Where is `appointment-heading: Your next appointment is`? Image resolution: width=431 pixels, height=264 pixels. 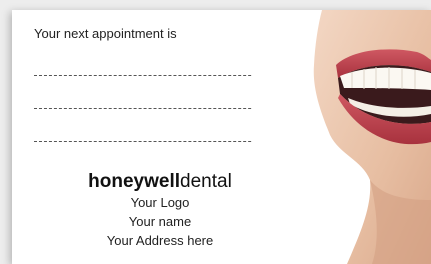
appointment-heading: Your next appointment is is located at coordinates (105, 33).